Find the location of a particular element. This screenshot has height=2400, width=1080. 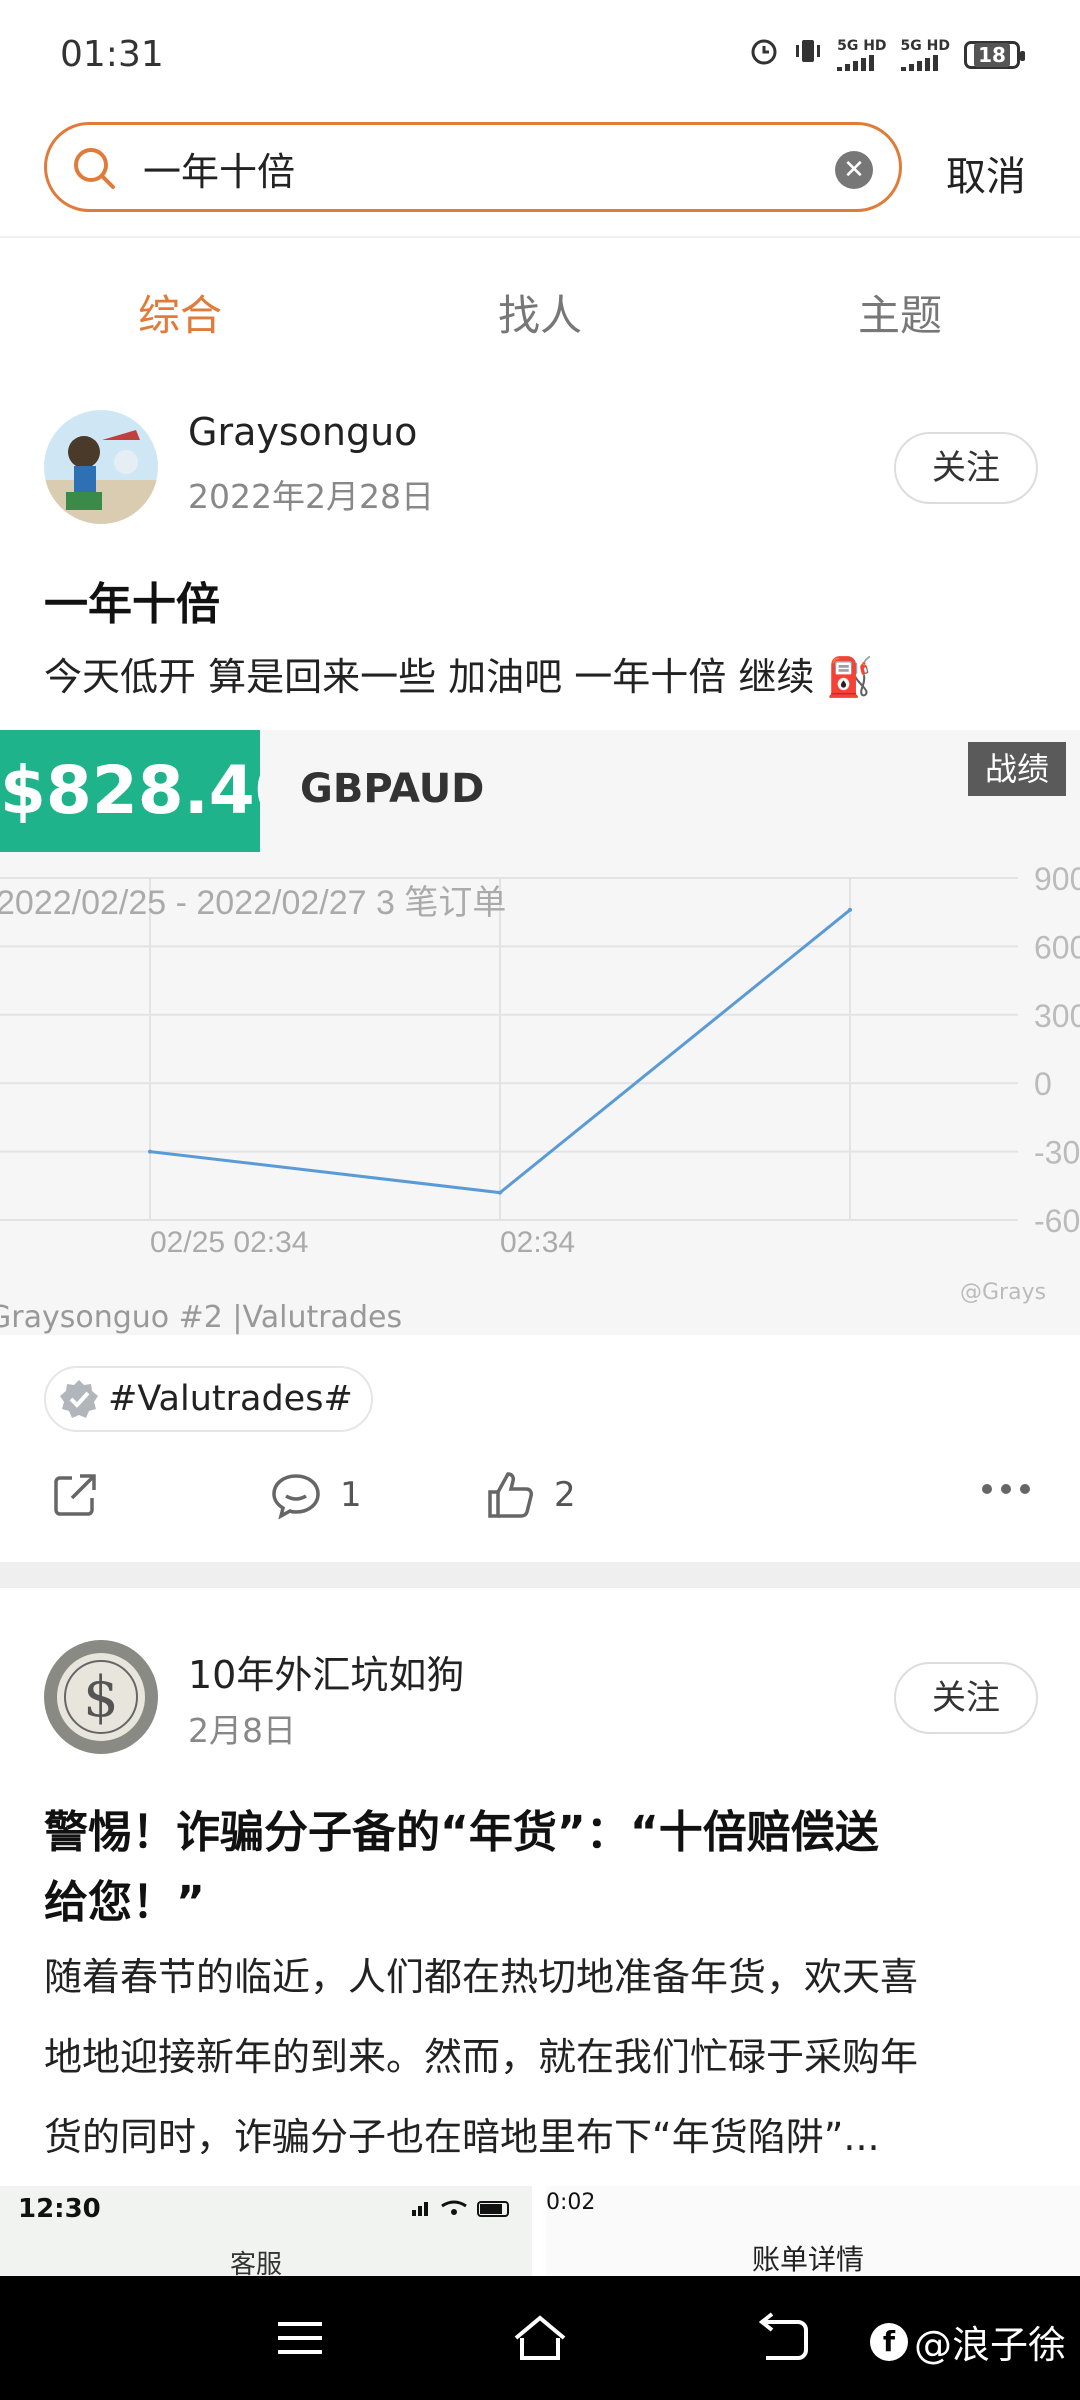

author-name: 10年外汇坑如狗 is located at coordinates (326, 1671).